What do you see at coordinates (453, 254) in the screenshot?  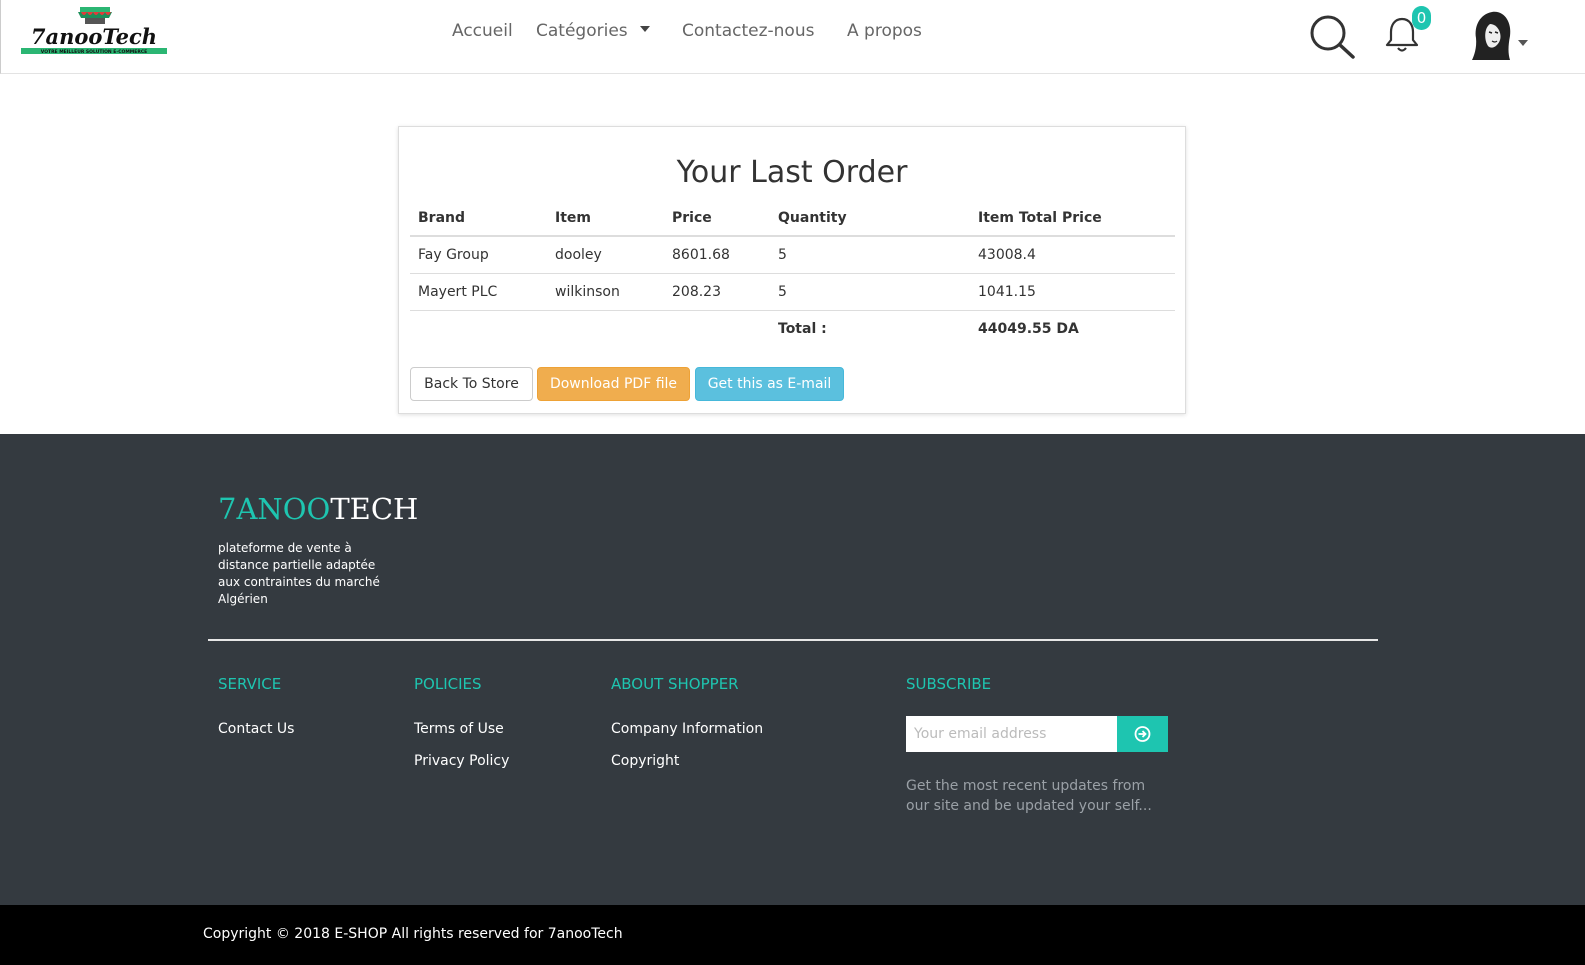 I see `cell-brand: Fay Group` at bounding box center [453, 254].